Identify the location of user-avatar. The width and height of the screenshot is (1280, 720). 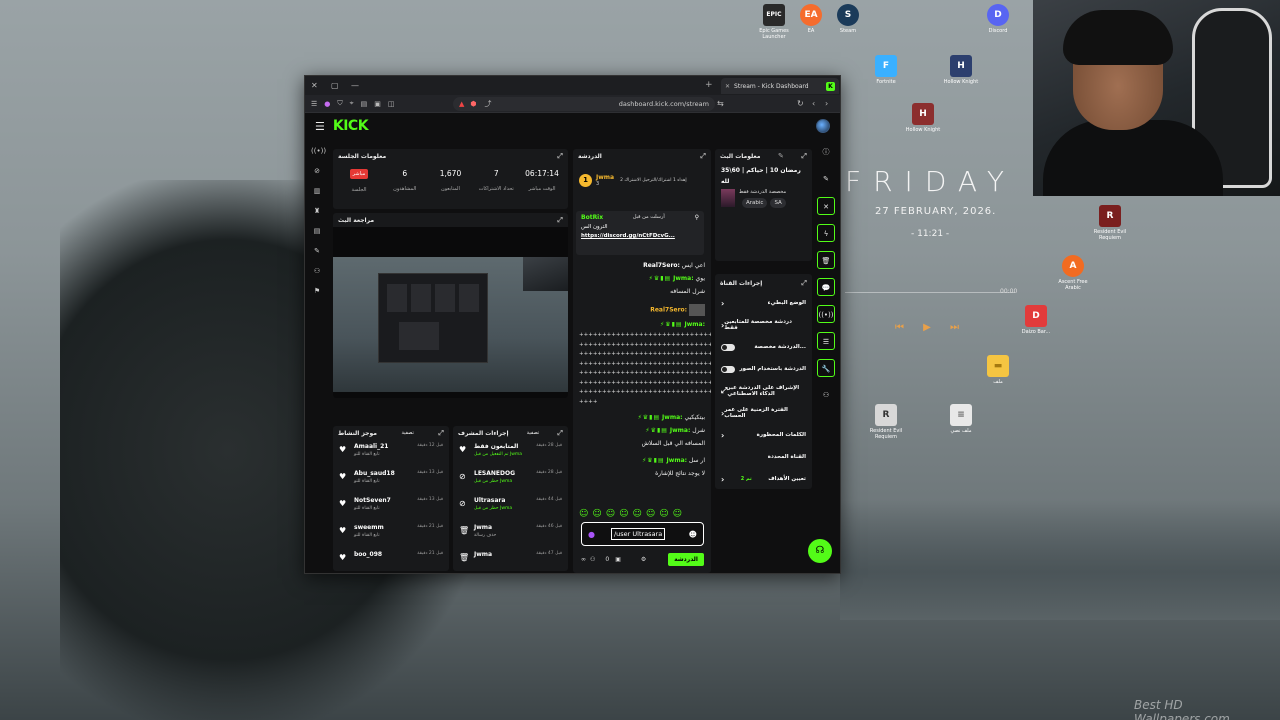
(823, 126).